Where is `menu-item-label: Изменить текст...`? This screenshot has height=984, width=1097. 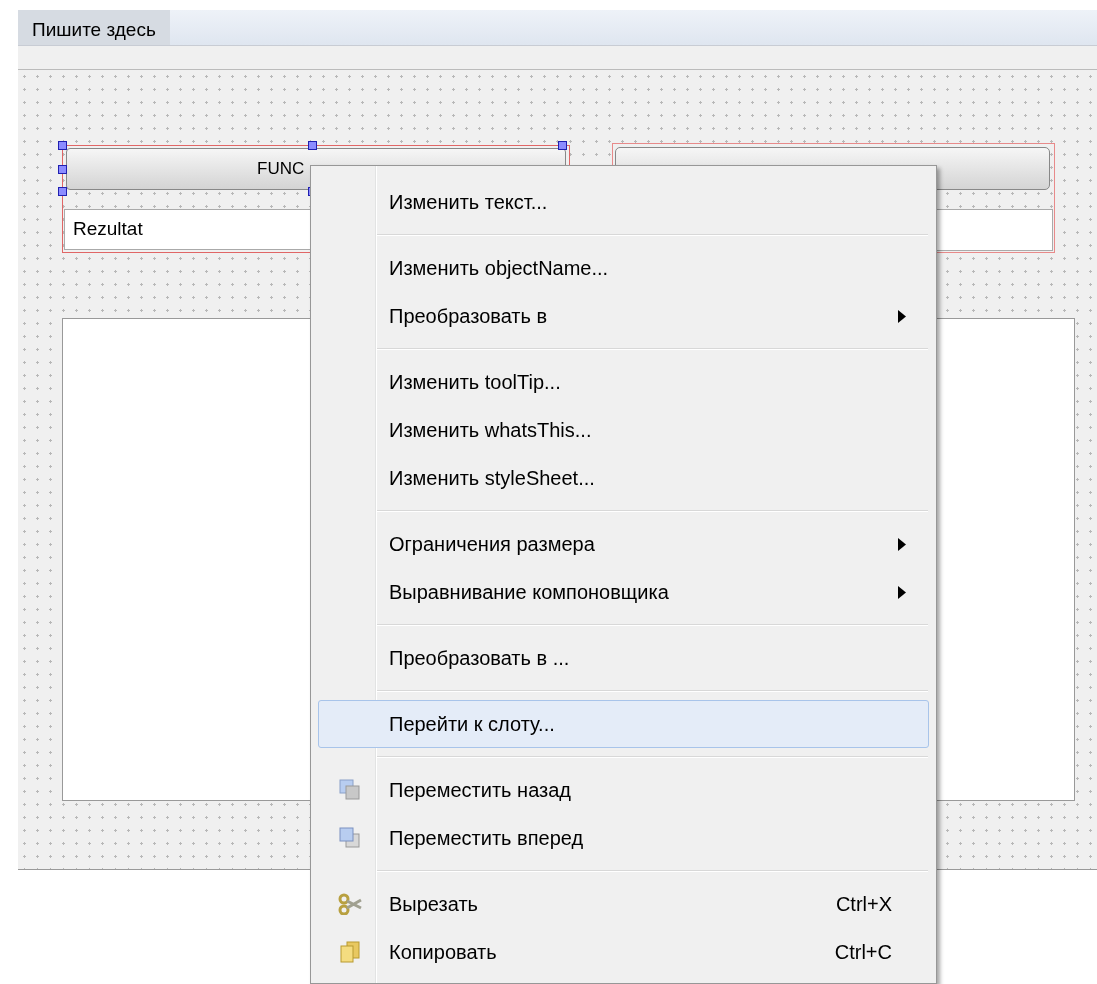 menu-item-label: Изменить текст... is located at coordinates (468, 202).